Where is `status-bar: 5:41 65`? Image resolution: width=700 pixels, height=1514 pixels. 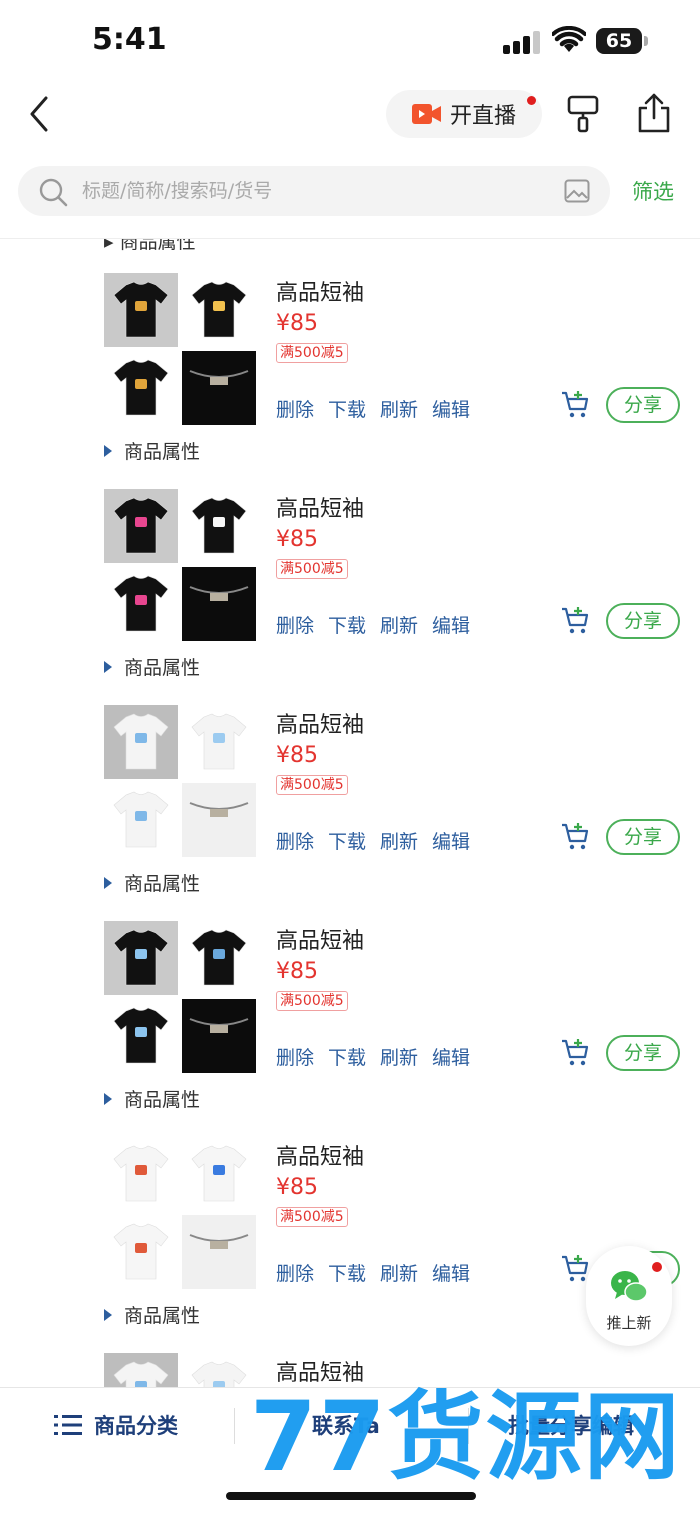 status-bar: 5:41 65 is located at coordinates (350, 40).